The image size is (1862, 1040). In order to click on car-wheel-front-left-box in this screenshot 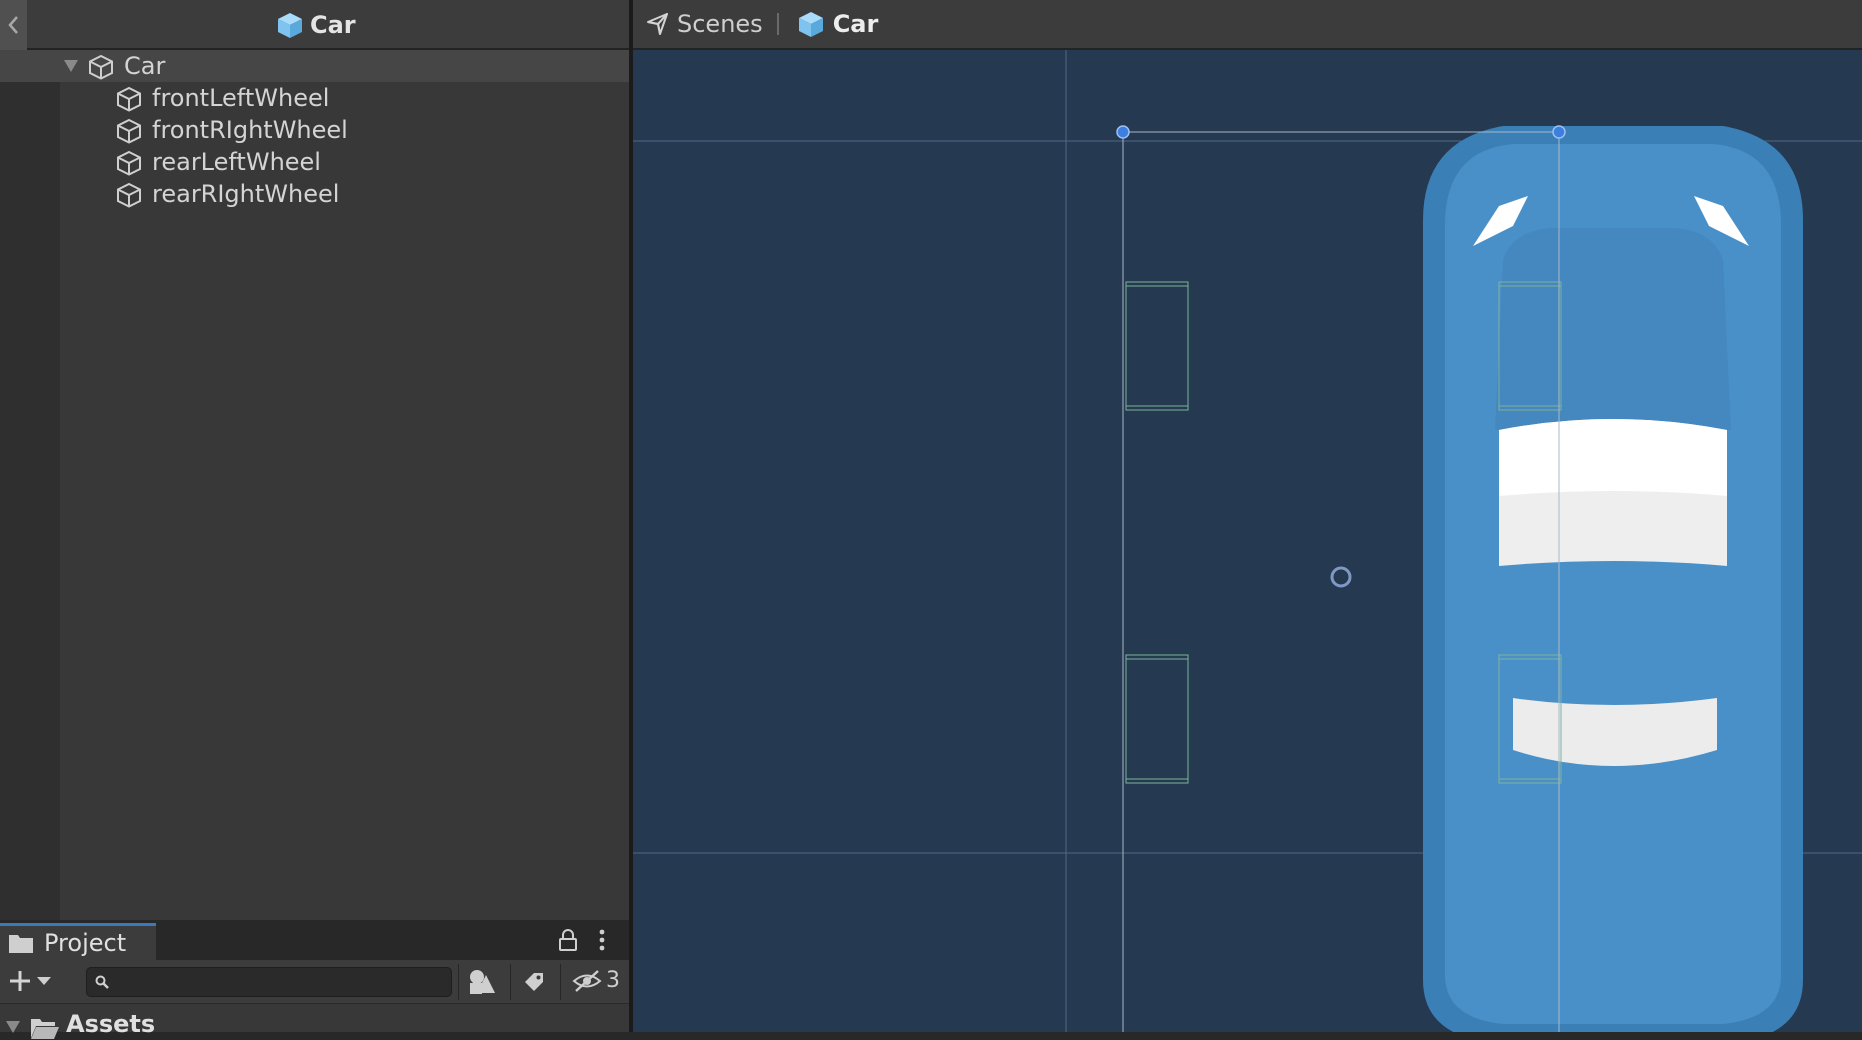, I will do `click(1157, 348)`.